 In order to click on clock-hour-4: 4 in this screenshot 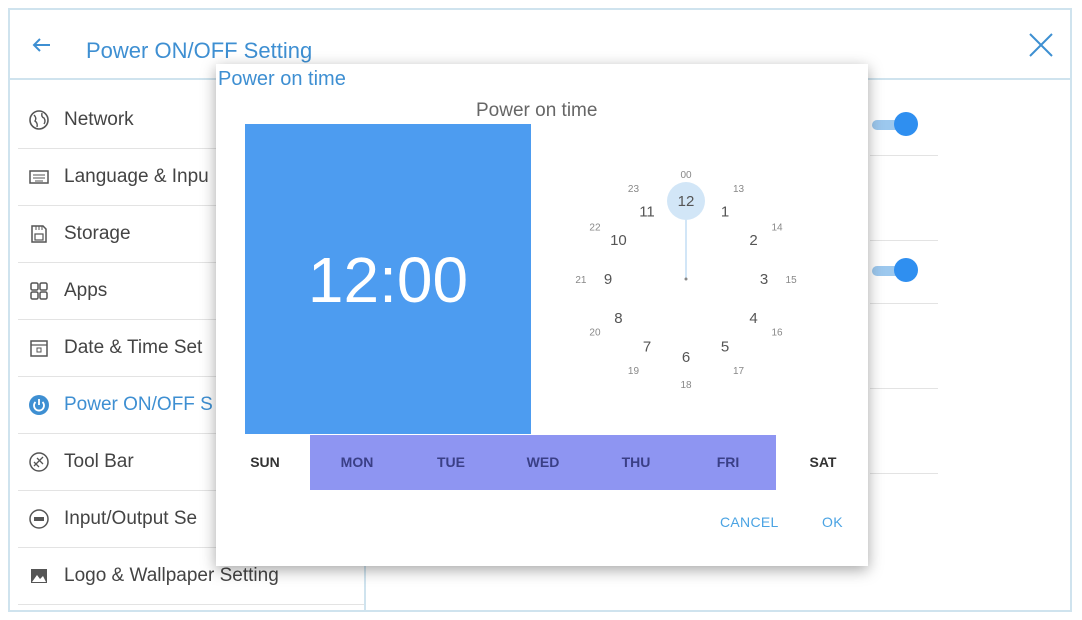, I will do `click(753, 318)`.